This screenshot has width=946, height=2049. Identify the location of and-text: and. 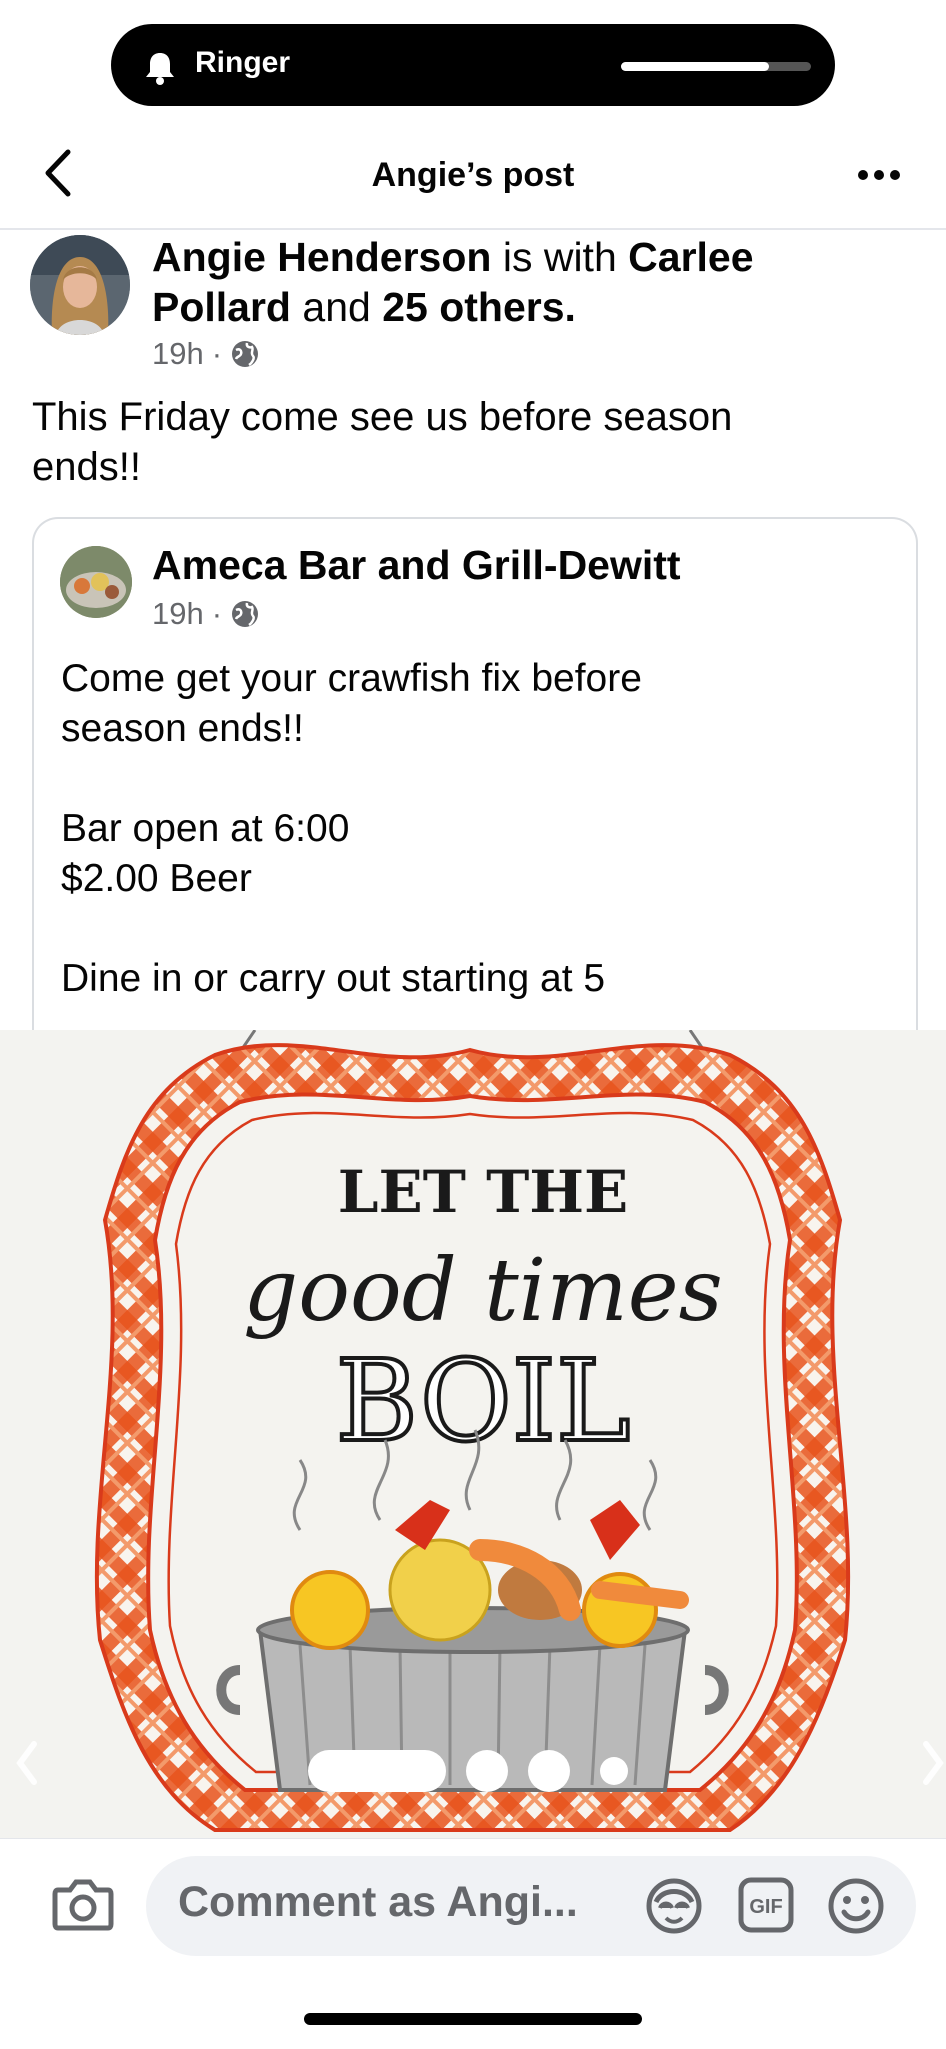
(336, 307).